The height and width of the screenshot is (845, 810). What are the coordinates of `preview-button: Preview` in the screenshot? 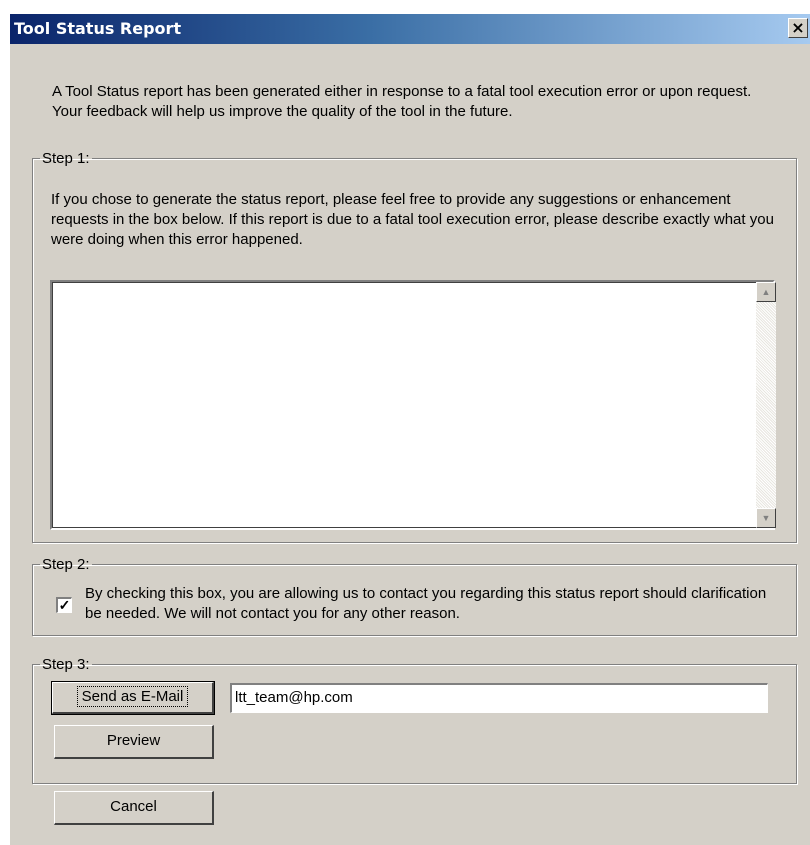 It's located at (134, 742).